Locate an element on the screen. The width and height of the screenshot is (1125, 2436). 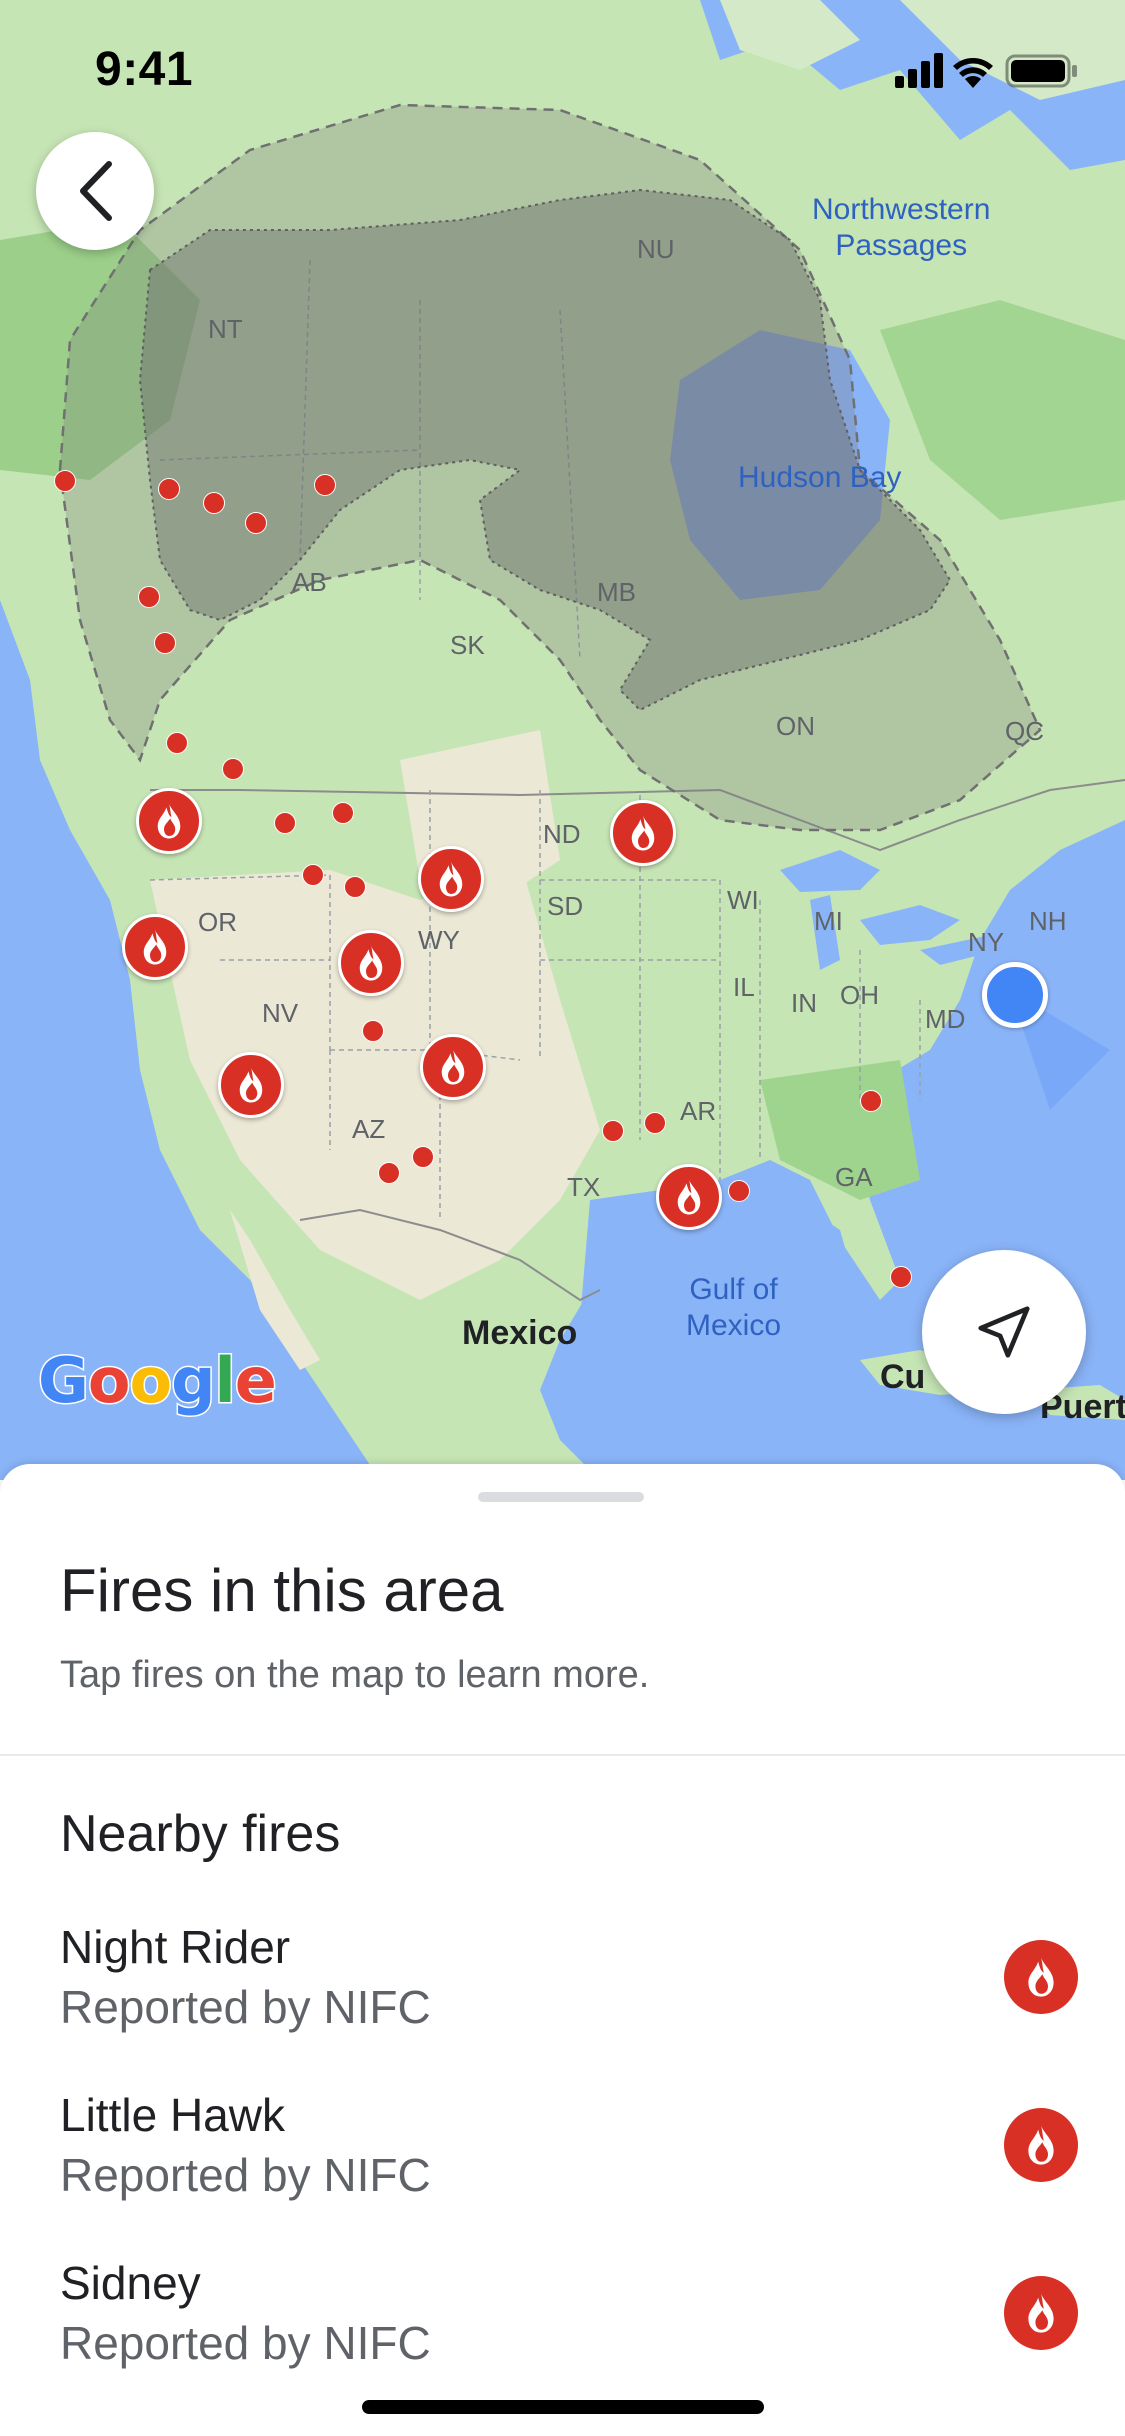
label-ab: AB is located at coordinates (309, 582).